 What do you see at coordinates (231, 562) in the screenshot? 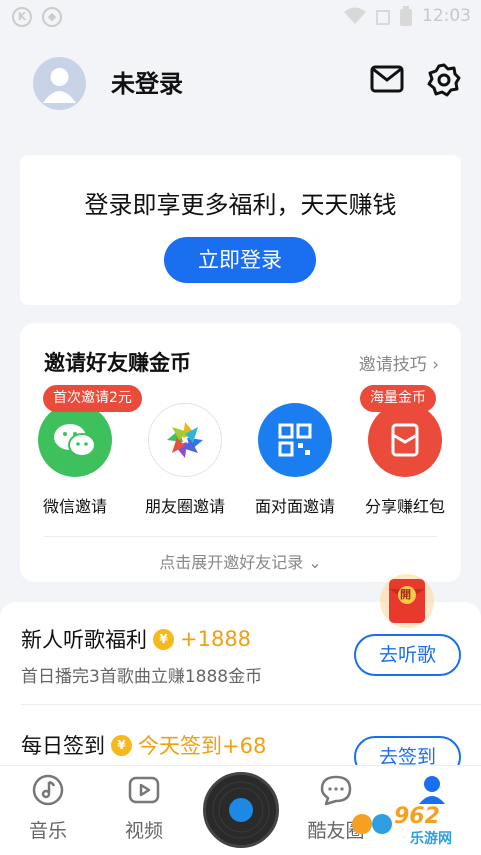
I see `invite-expand-label: 点击展开邀好友记录` at bounding box center [231, 562].